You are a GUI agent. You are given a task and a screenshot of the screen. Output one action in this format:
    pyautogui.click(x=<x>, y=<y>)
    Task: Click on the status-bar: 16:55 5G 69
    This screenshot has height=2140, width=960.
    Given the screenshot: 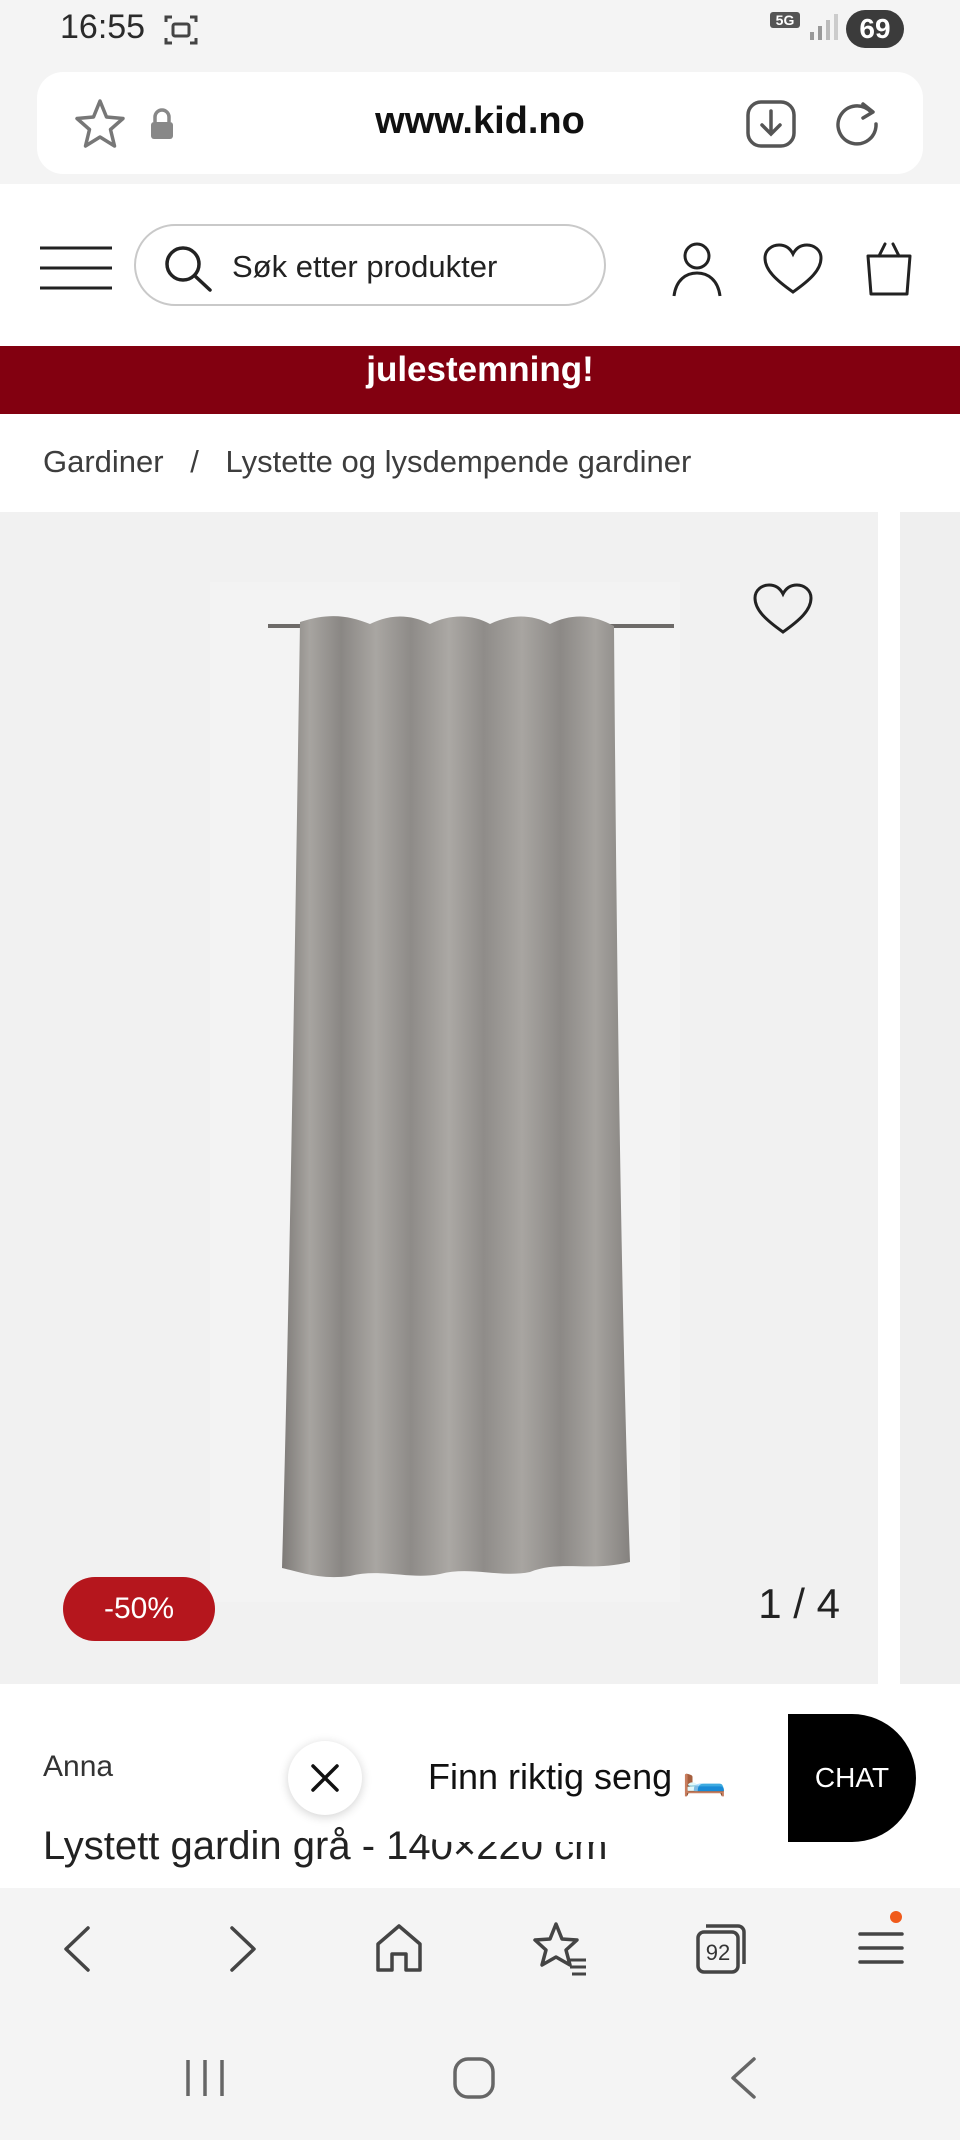 What is the action you would take?
    pyautogui.click(x=480, y=31)
    